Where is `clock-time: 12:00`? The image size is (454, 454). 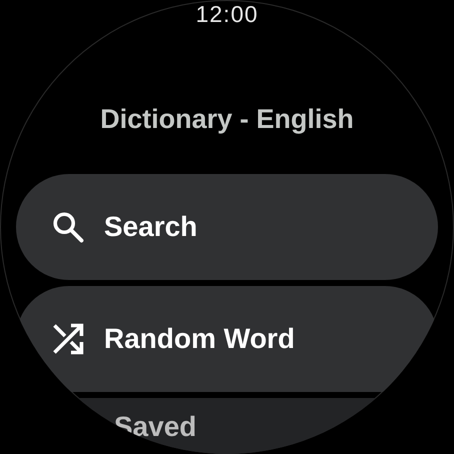
clock-time: 12:00 is located at coordinates (227, 13).